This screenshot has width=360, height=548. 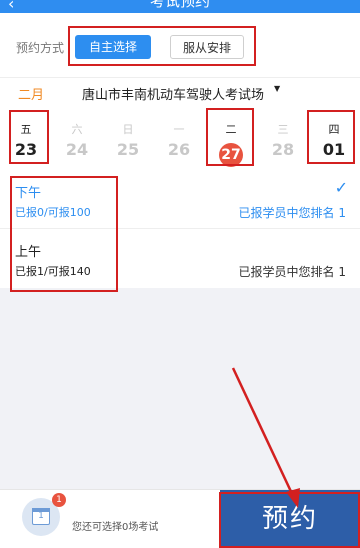 What do you see at coordinates (113, 47) in the screenshot?
I see `self-select-button: 自主选择` at bounding box center [113, 47].